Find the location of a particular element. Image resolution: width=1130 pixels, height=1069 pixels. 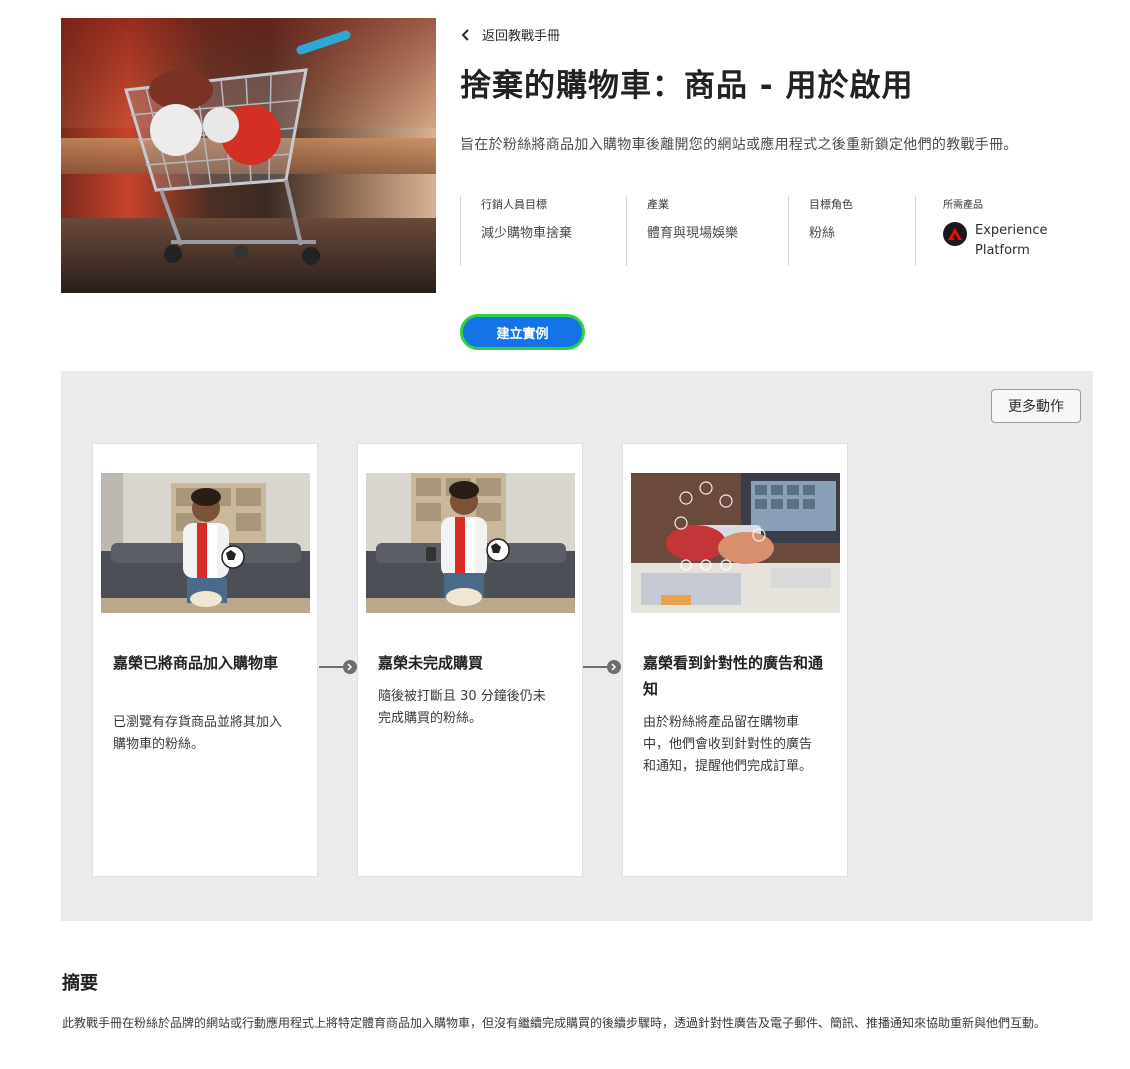

step-title: 嘉榮已將商品加入購物車 is located at coordinates (196, 663).